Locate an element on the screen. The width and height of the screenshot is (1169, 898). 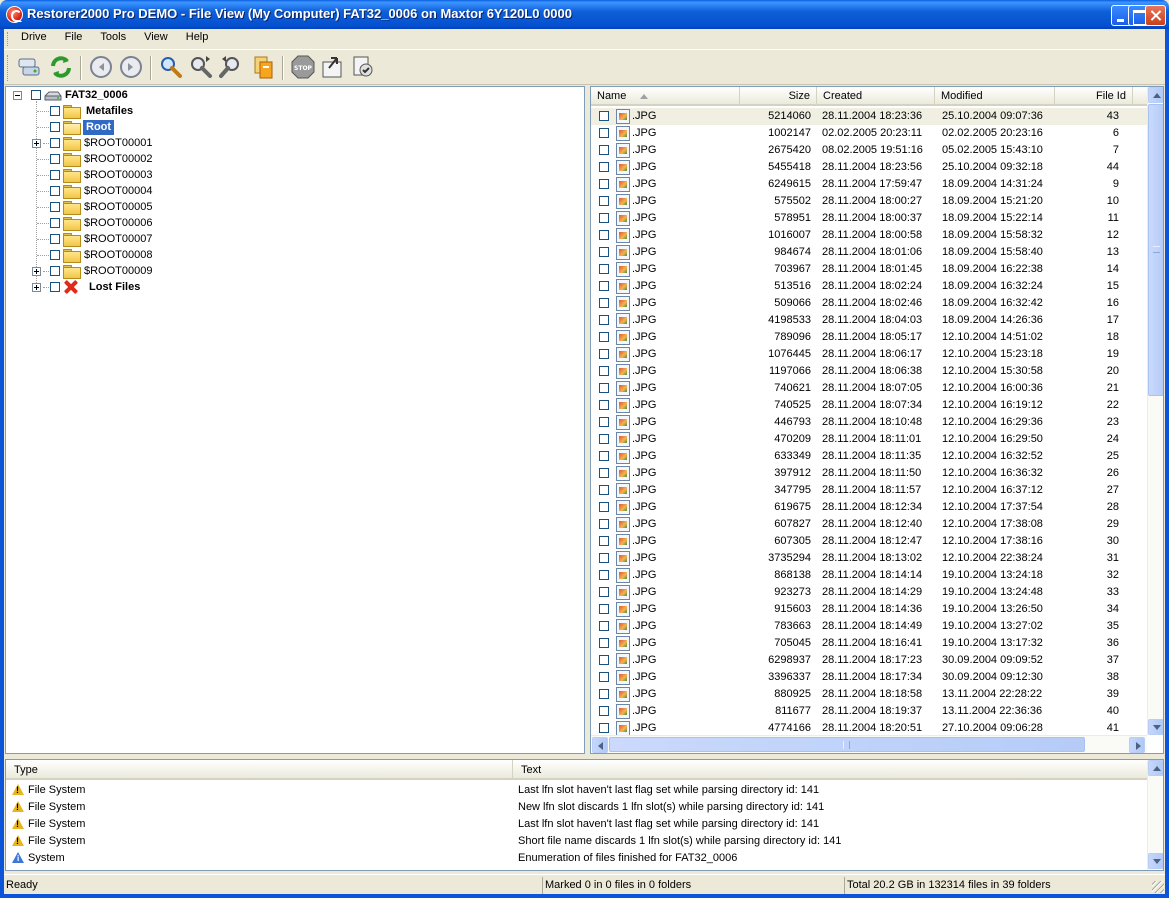
menu-help: Help is located at coordinates (197, 38).